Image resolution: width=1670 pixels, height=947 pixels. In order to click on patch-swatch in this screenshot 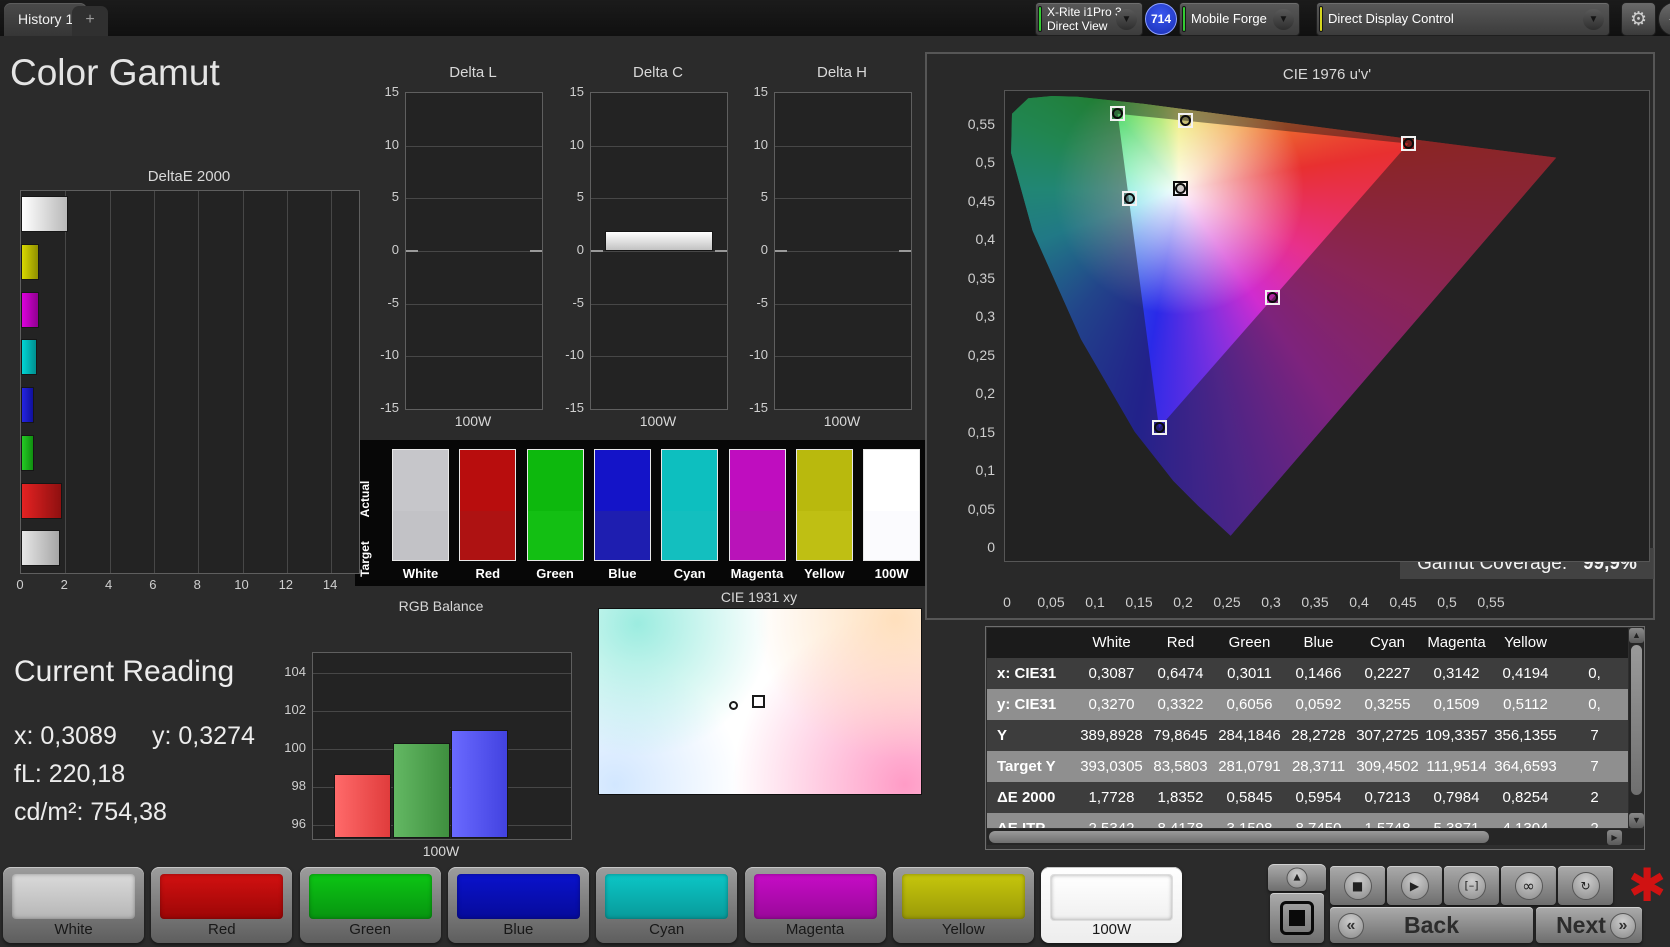, I will do `click(222, 896)`.